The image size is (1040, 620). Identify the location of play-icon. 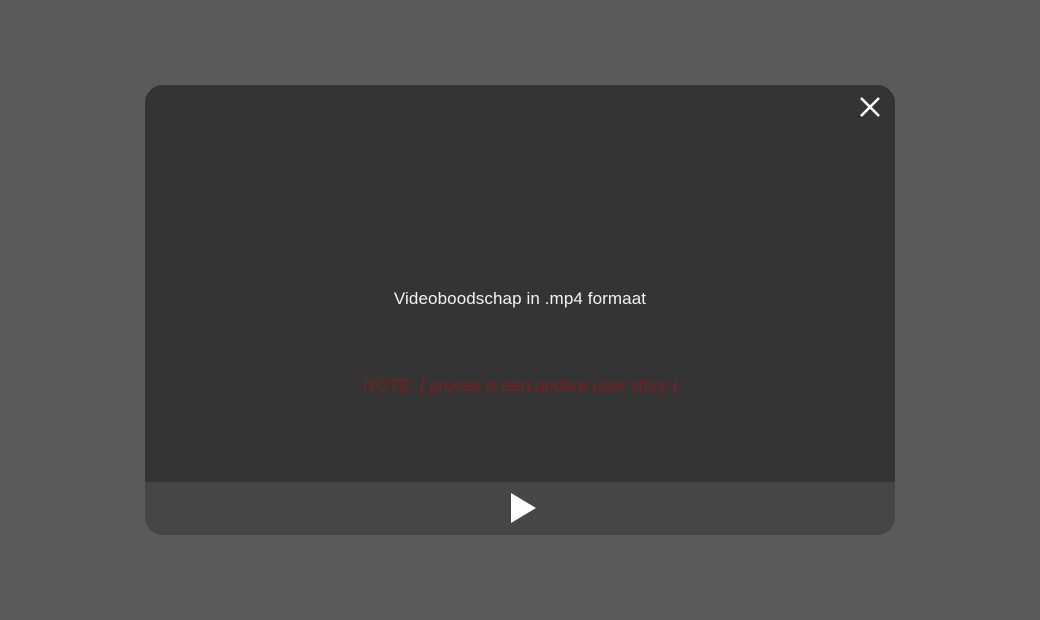
(523, 508).